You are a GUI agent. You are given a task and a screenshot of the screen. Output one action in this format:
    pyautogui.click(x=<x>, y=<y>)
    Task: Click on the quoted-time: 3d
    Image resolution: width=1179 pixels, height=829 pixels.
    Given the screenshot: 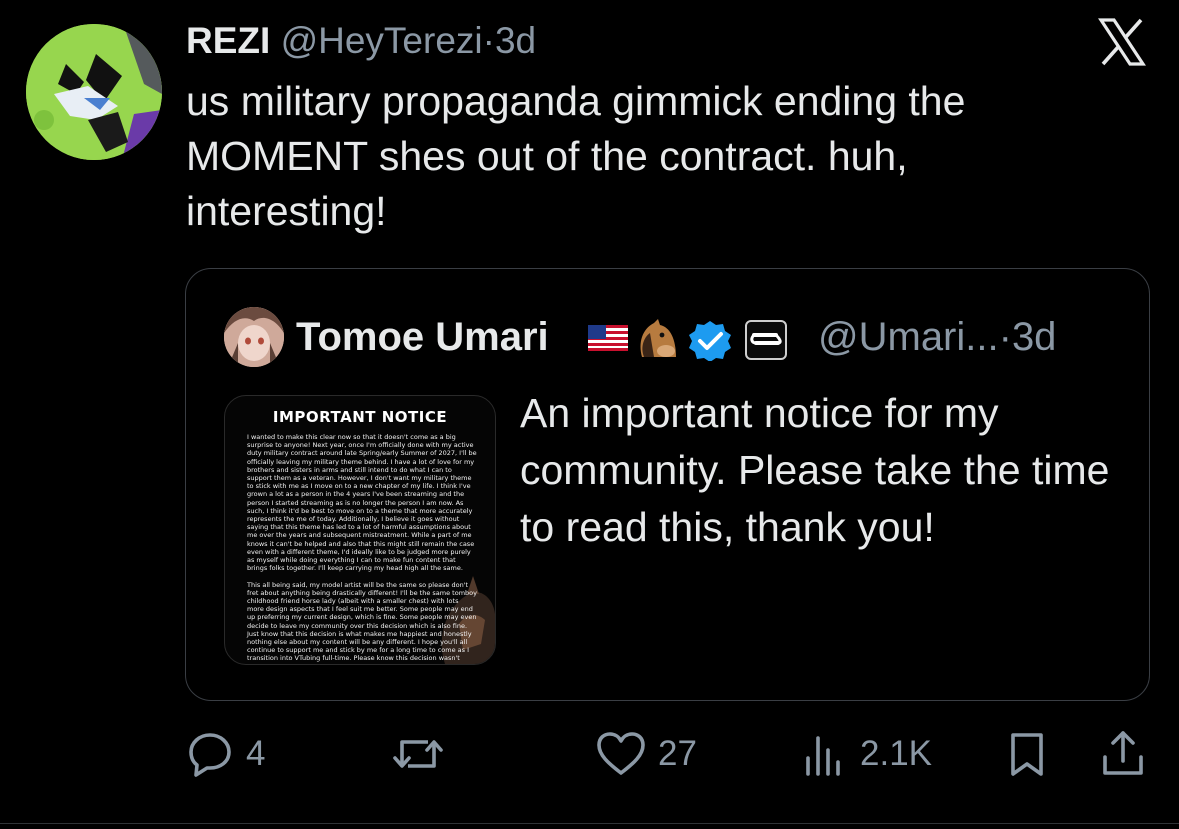 What is the action you would take?
    pyautogui.click(x=1034, y=337)
    